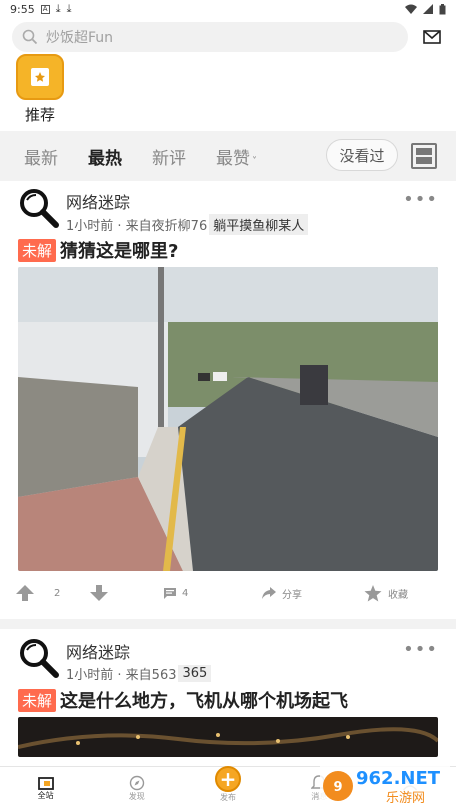  I want to click on post-meta-text: 1小时前 · 来自夜折柳76, so click(137, 226).